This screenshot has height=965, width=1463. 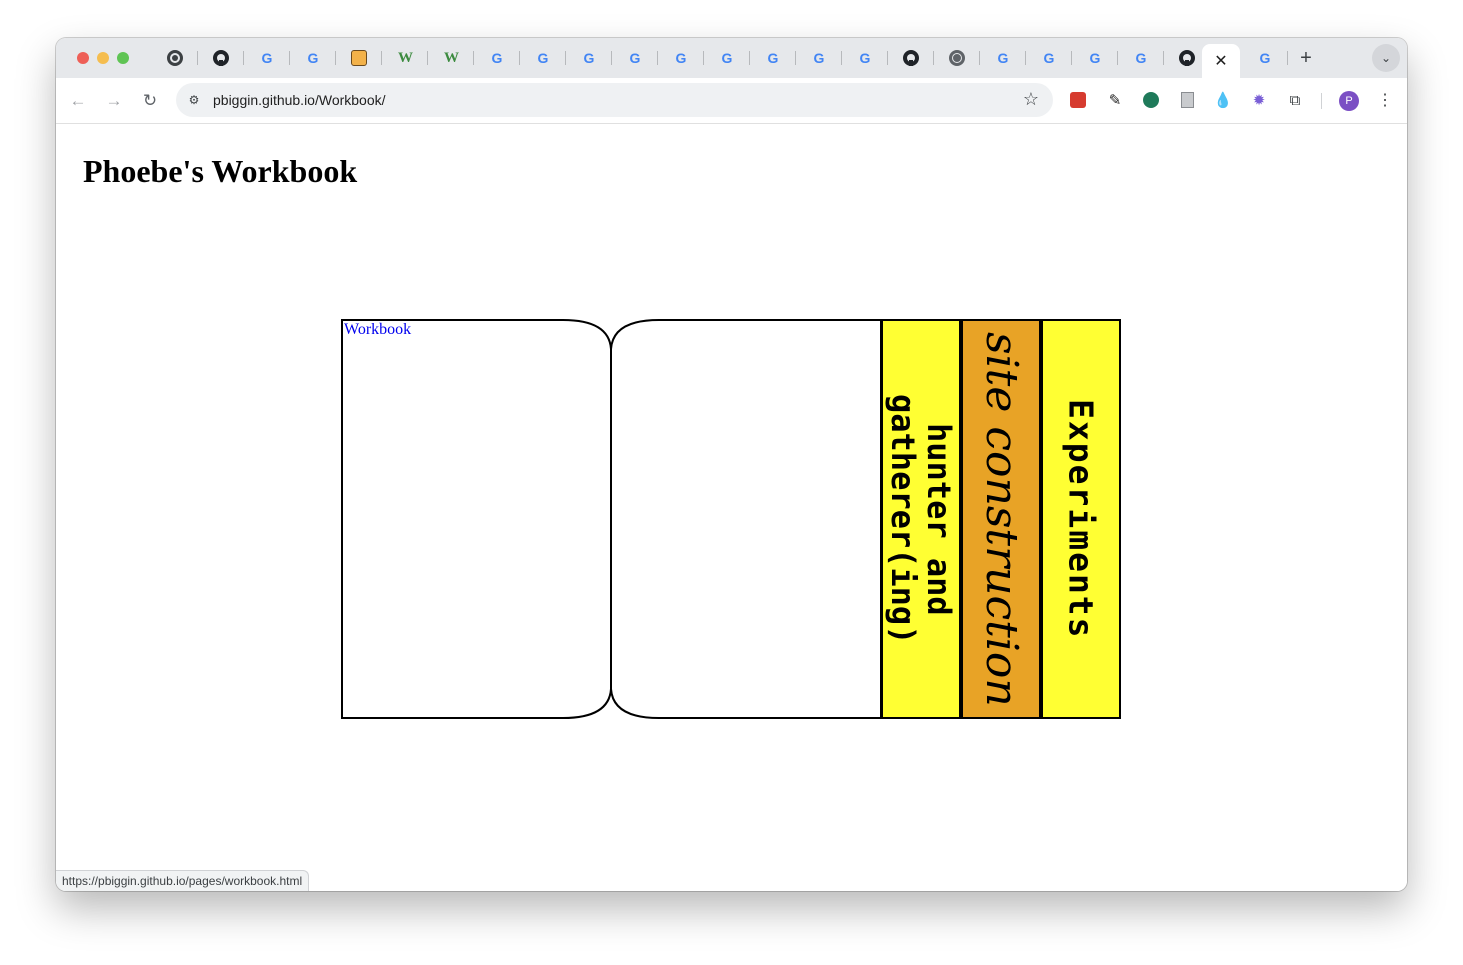 What do you see at coordinates (476, 519) in the screenshot?
I see `book-left-page` at bounding box center [476, 519].